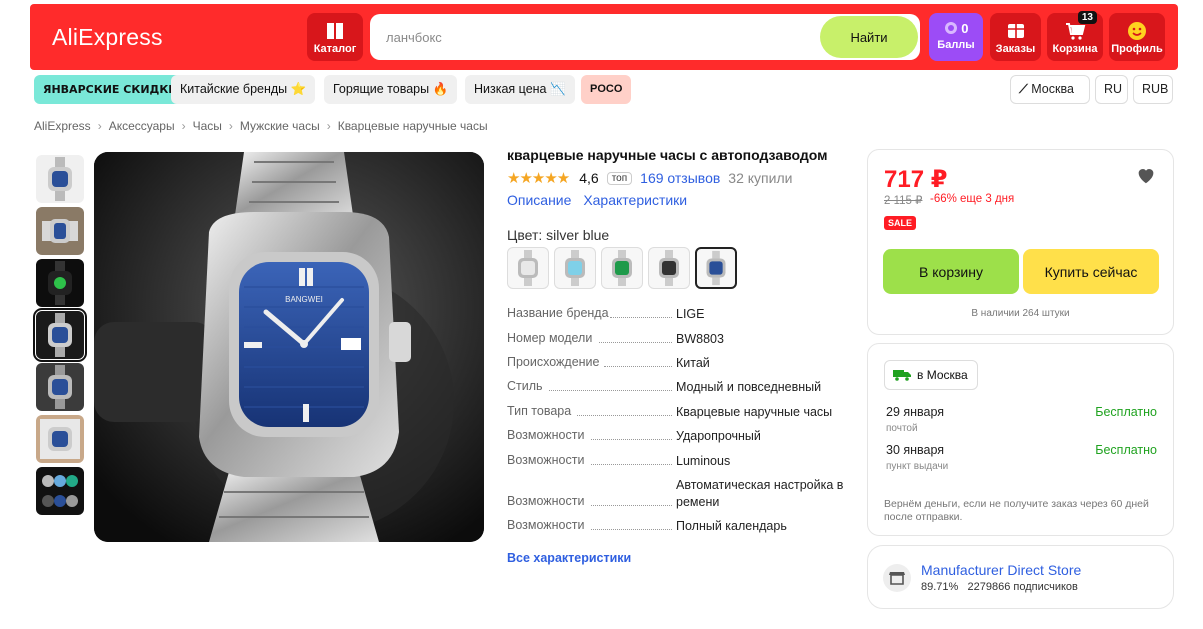 Image resolution: width=1203 pixels, height=629 pixels. Describe the element at coordinates (1153, 89) in the screenshot. I see `currency-selector: RUB` at that location.